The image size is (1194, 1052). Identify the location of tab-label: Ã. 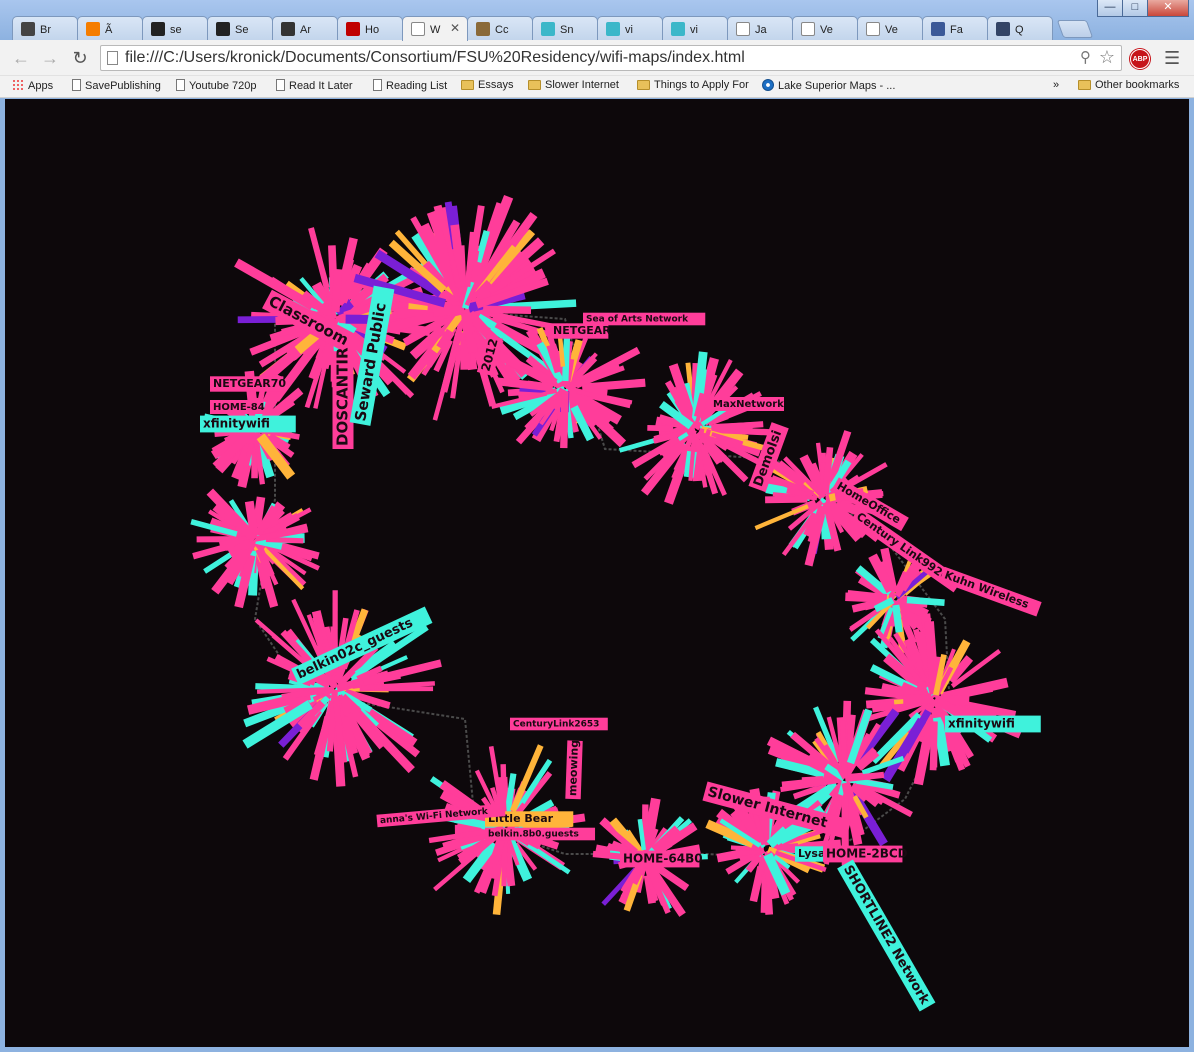
(109, 30).